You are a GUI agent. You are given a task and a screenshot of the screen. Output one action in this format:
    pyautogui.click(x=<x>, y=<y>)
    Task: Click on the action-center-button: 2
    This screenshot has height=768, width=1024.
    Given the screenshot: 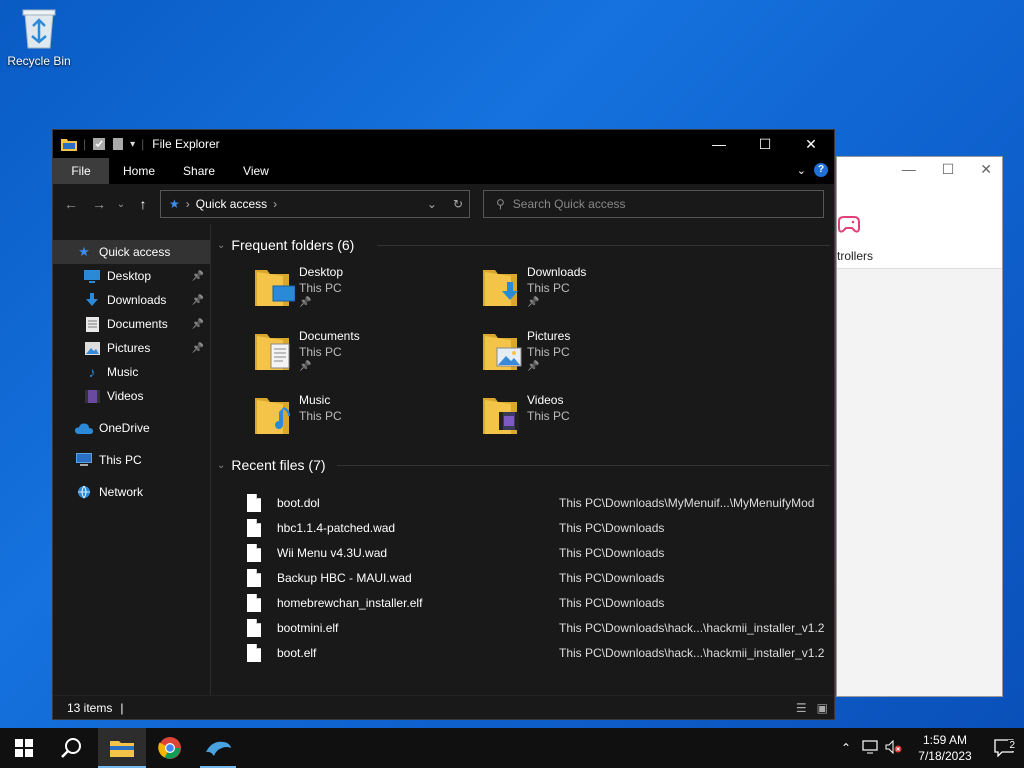 What is the action you would take?
    pyautogui.click(x=1004, y=748)
    